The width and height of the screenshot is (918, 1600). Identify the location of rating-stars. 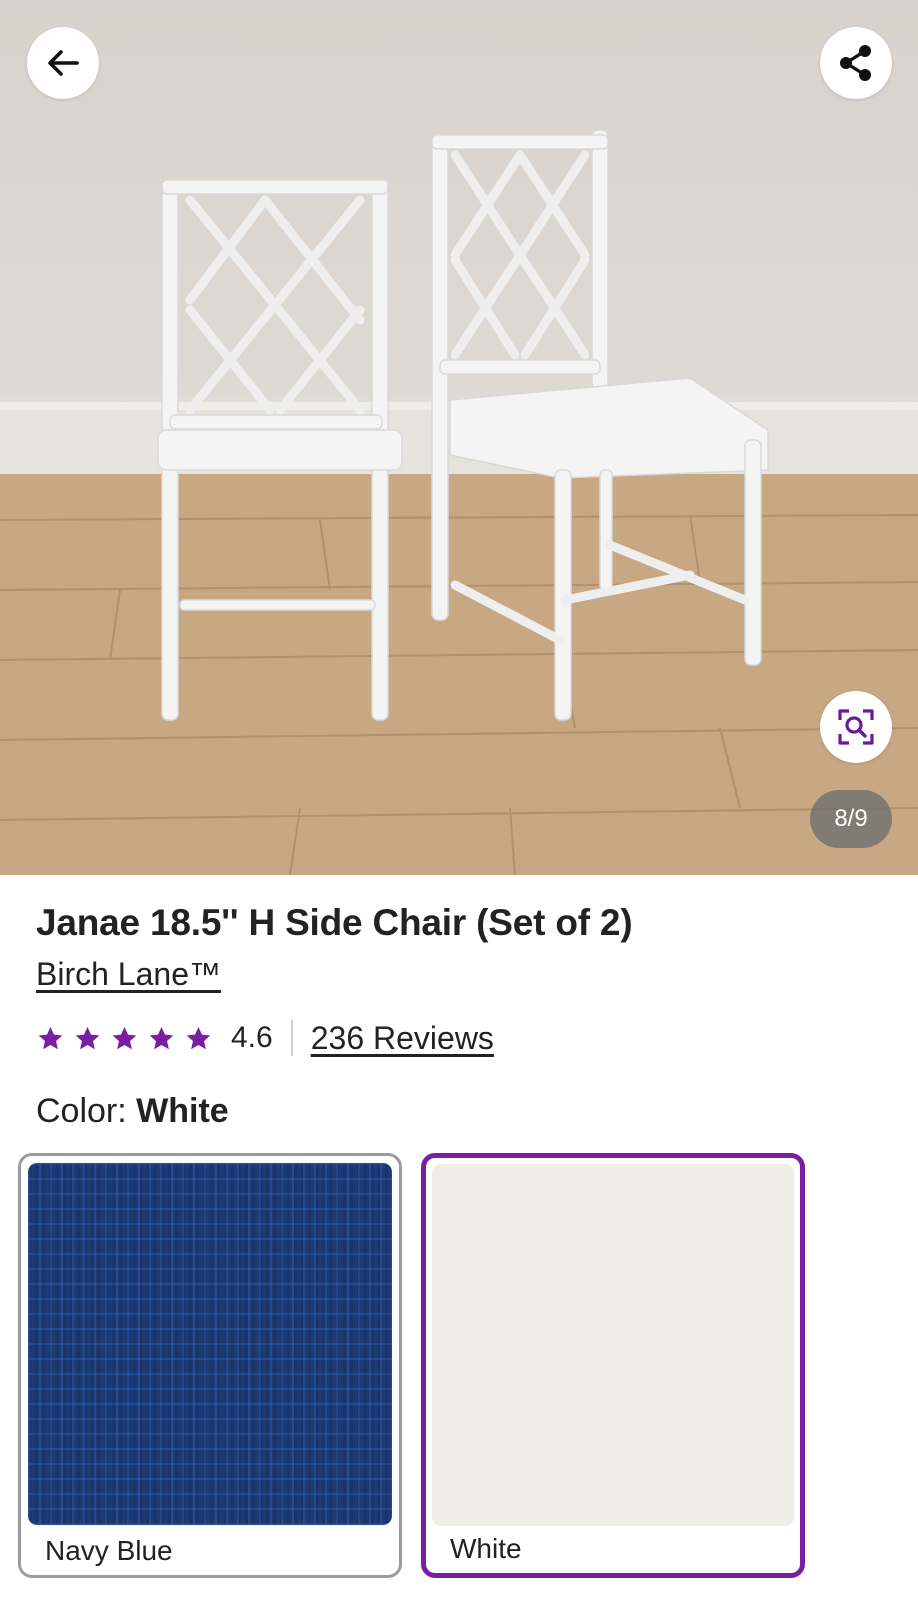
(124, 1038).